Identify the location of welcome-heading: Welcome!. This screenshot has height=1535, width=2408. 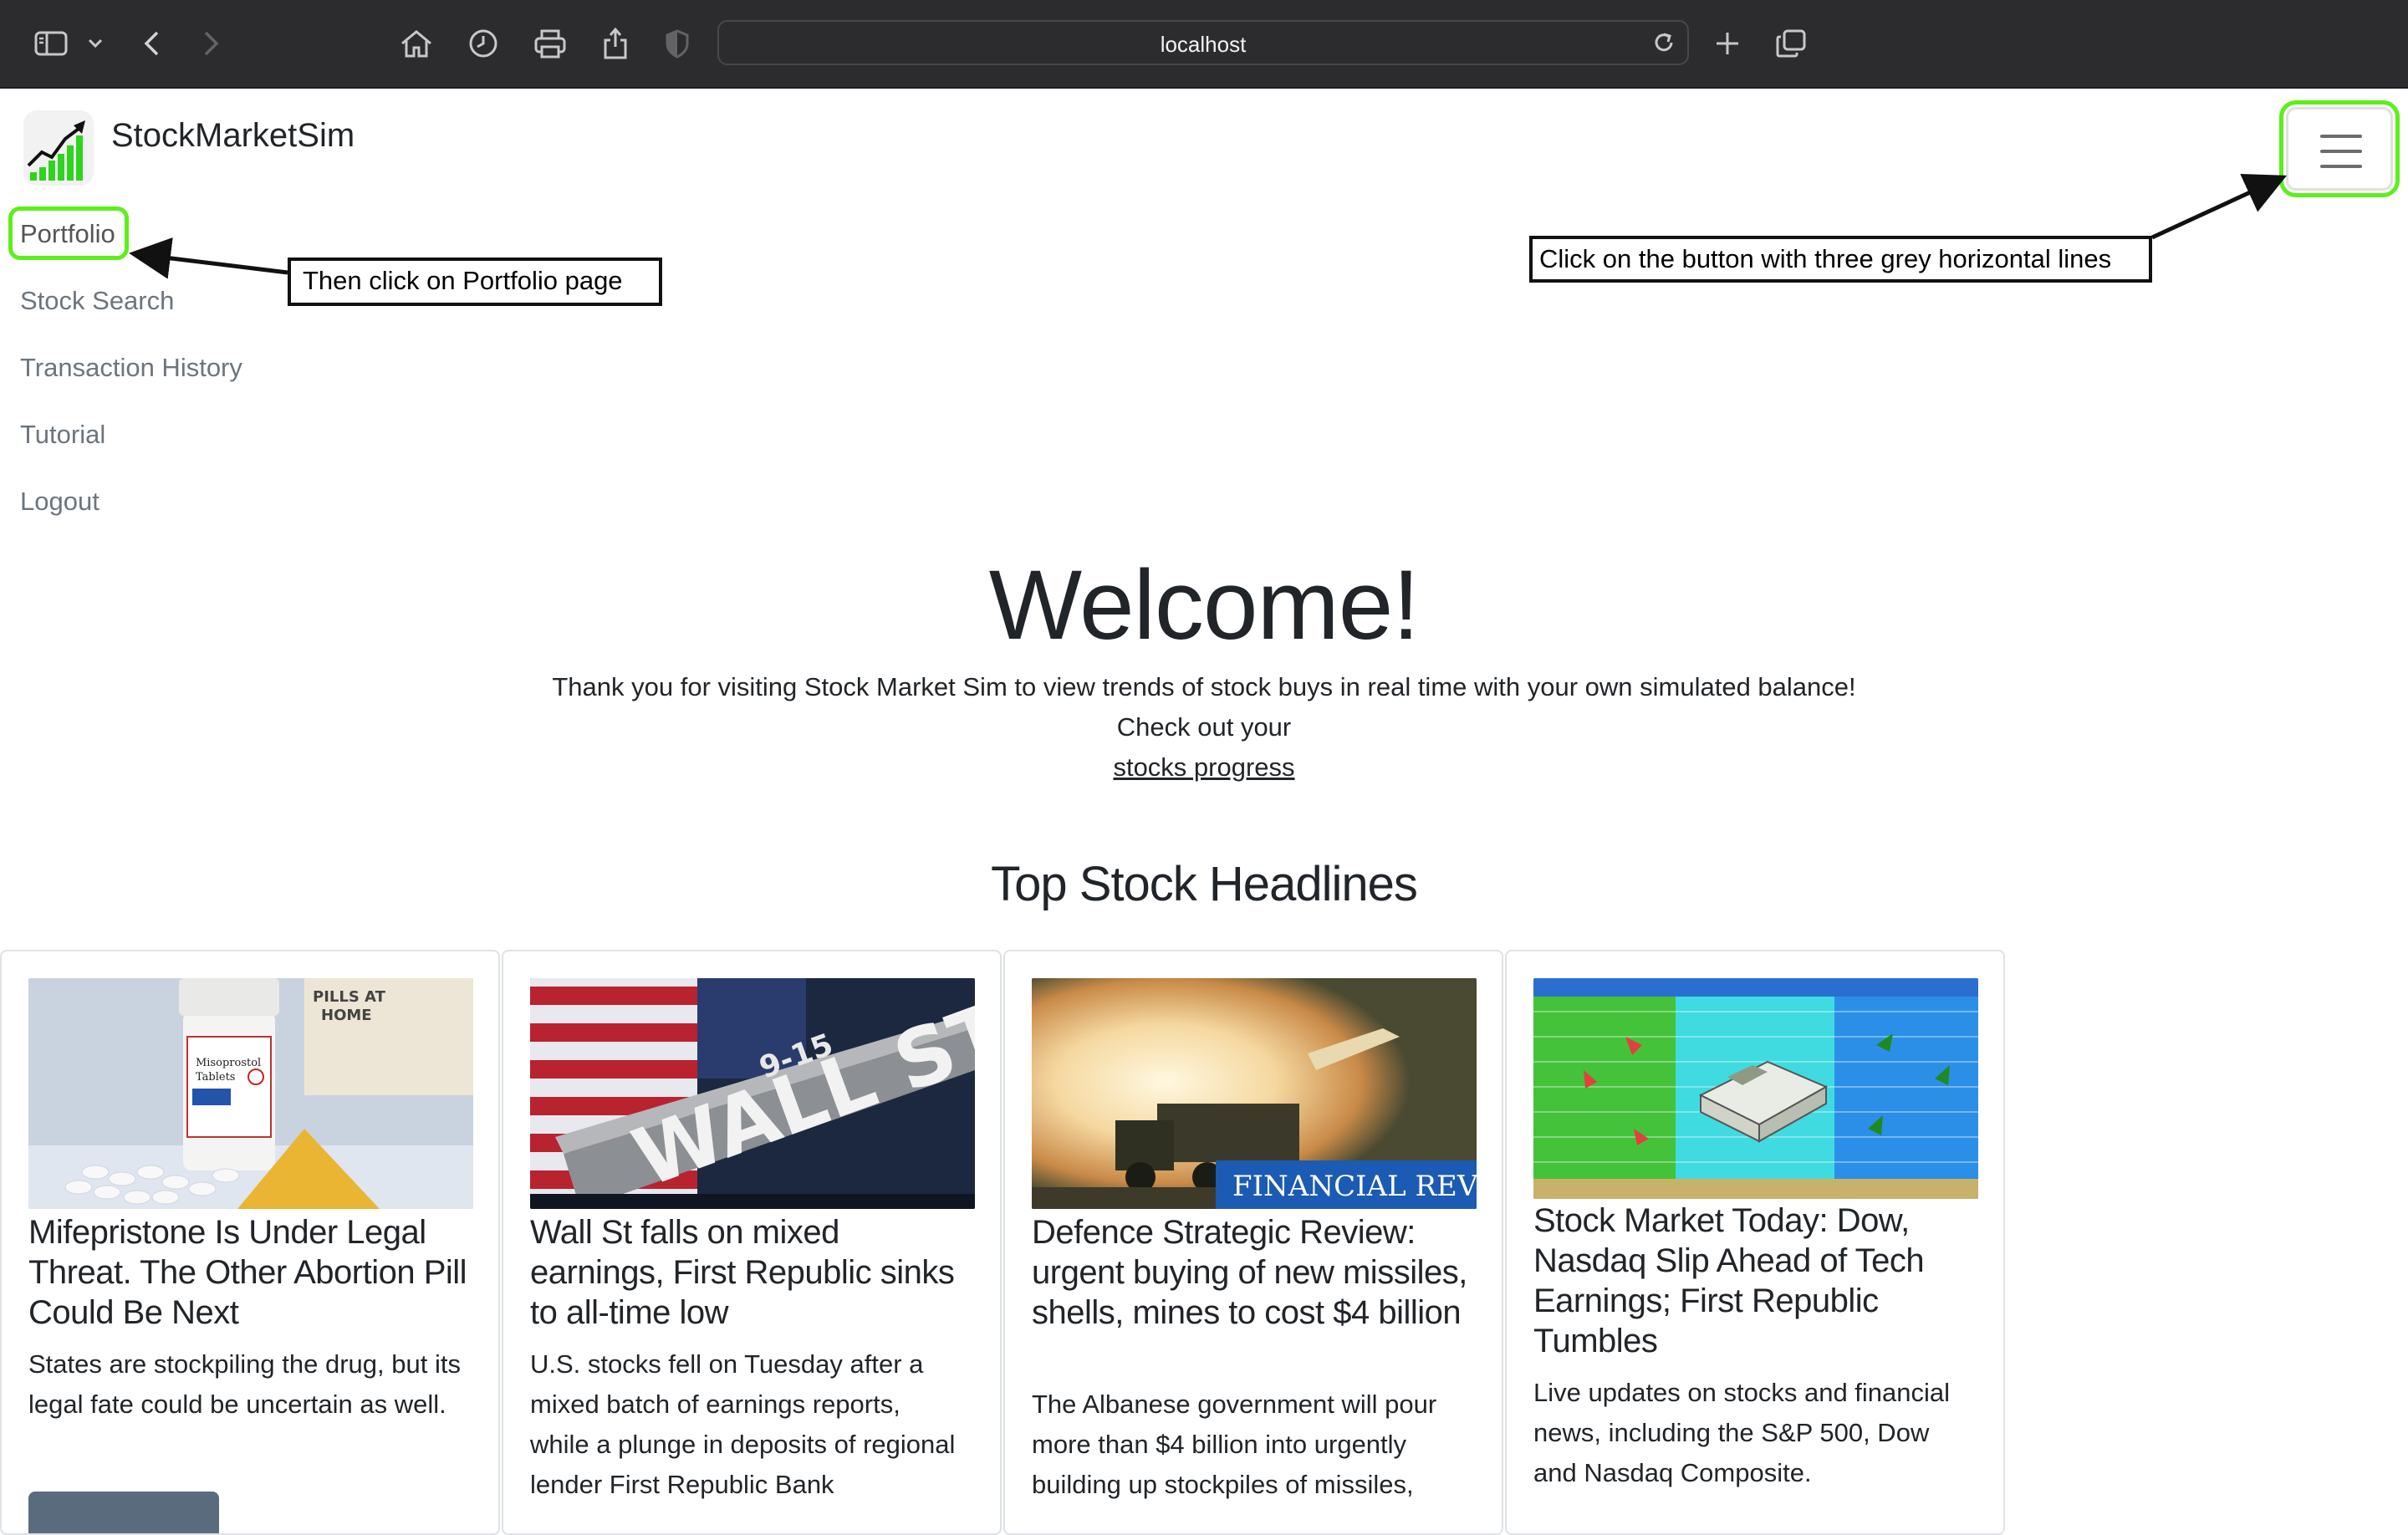
(1204, 605).